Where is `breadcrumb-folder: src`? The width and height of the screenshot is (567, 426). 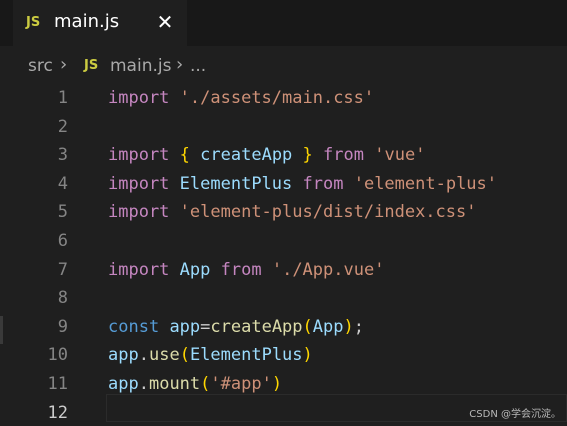
breadcrumb-folder: src is located at coordinates (40, 66).